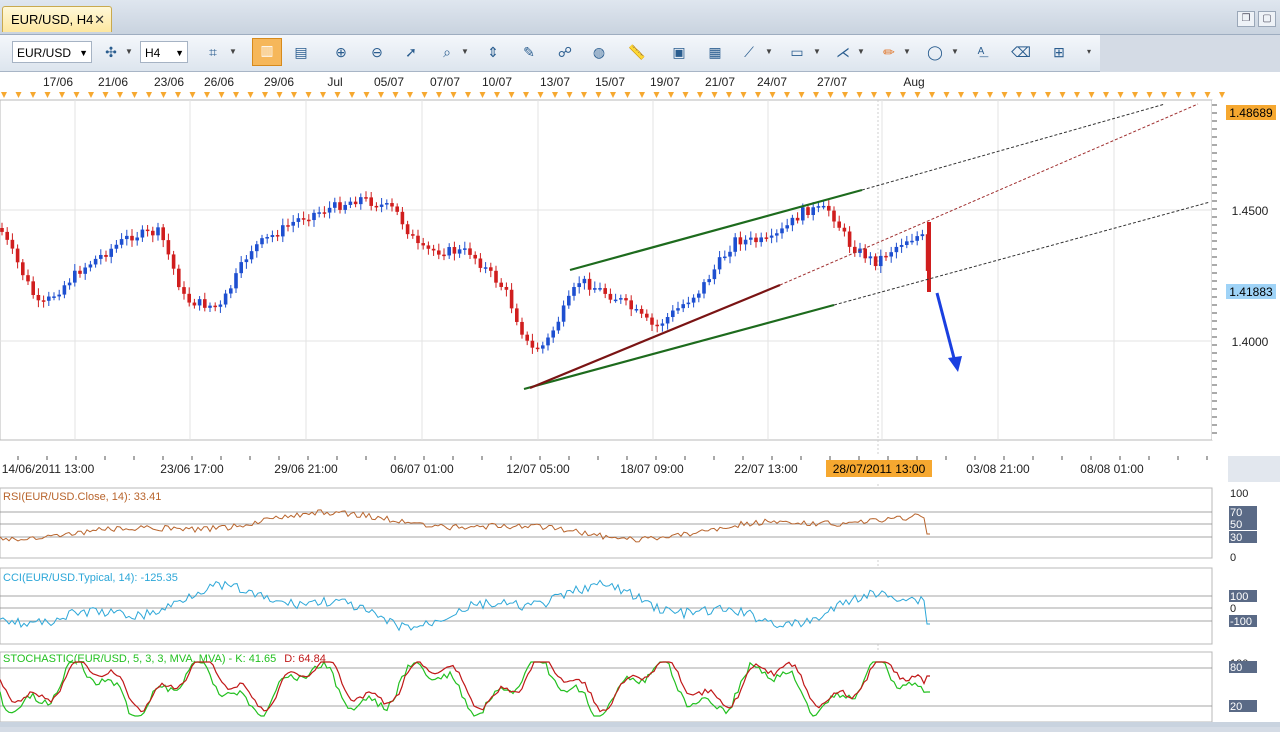  I want to click on objects-tree-icon: ⊞, so click(1059, 52).